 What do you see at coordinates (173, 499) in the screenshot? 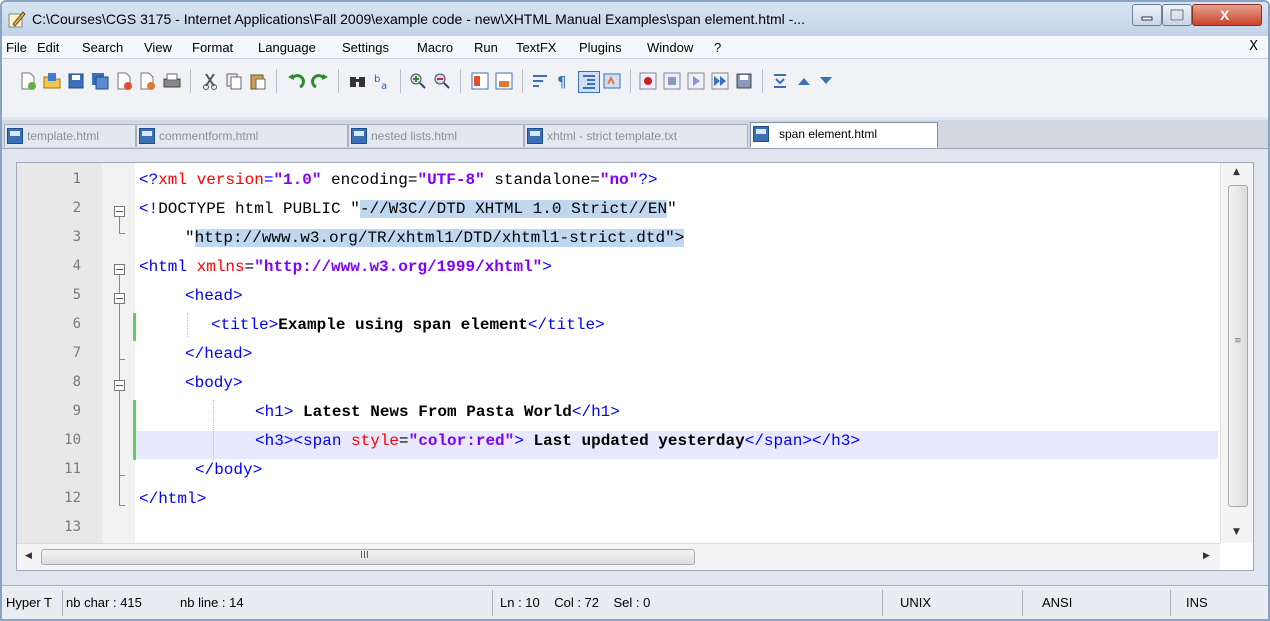
I see `code-line-12: </html>` at bounding box center [173, 499].